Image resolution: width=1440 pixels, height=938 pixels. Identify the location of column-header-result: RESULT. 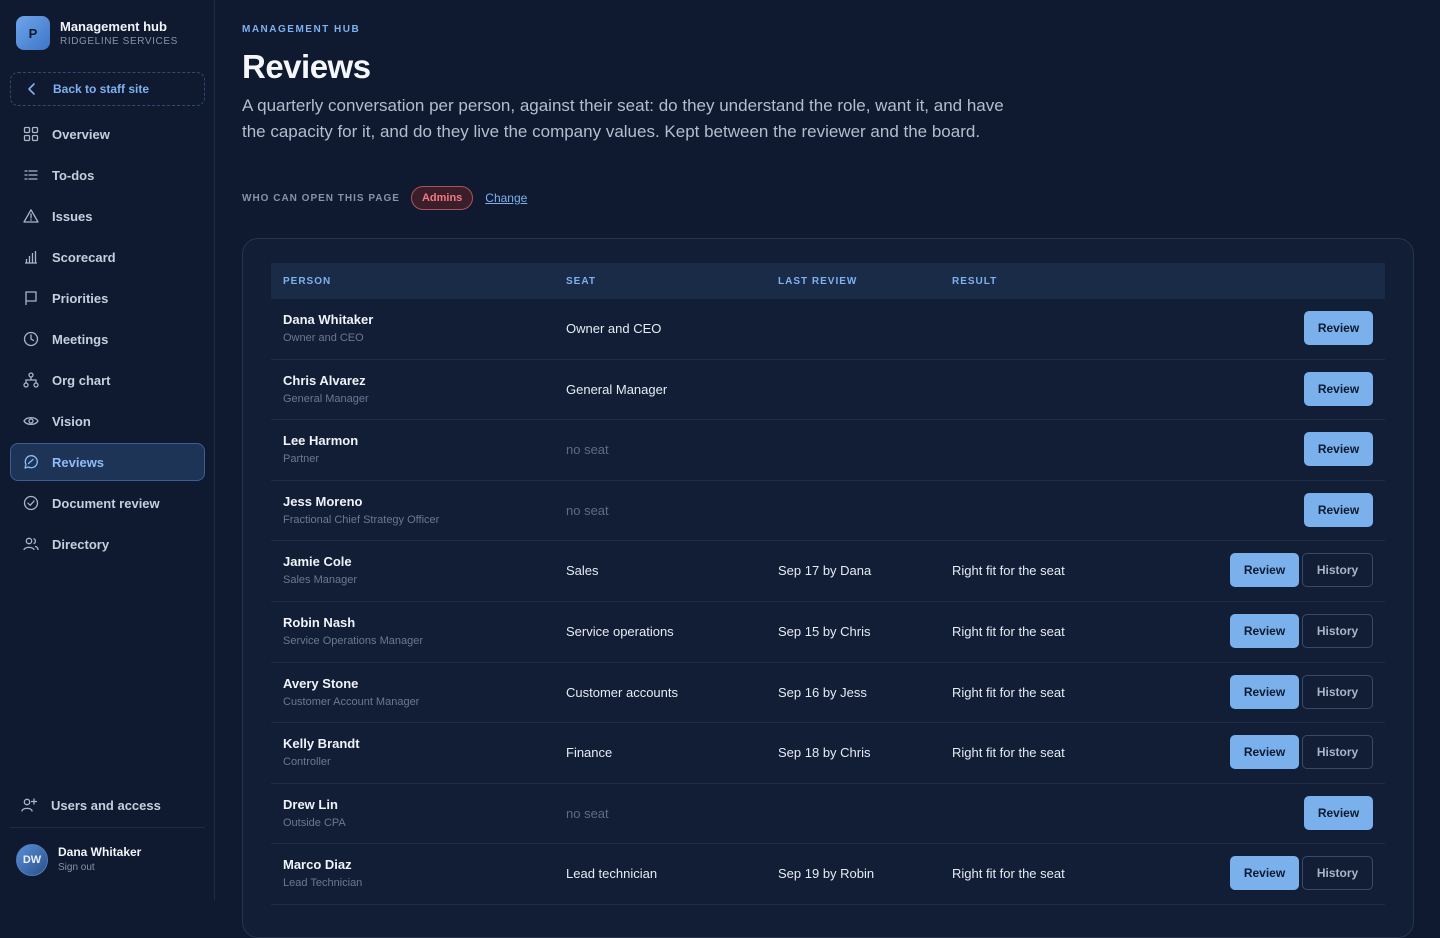
(975, 281).